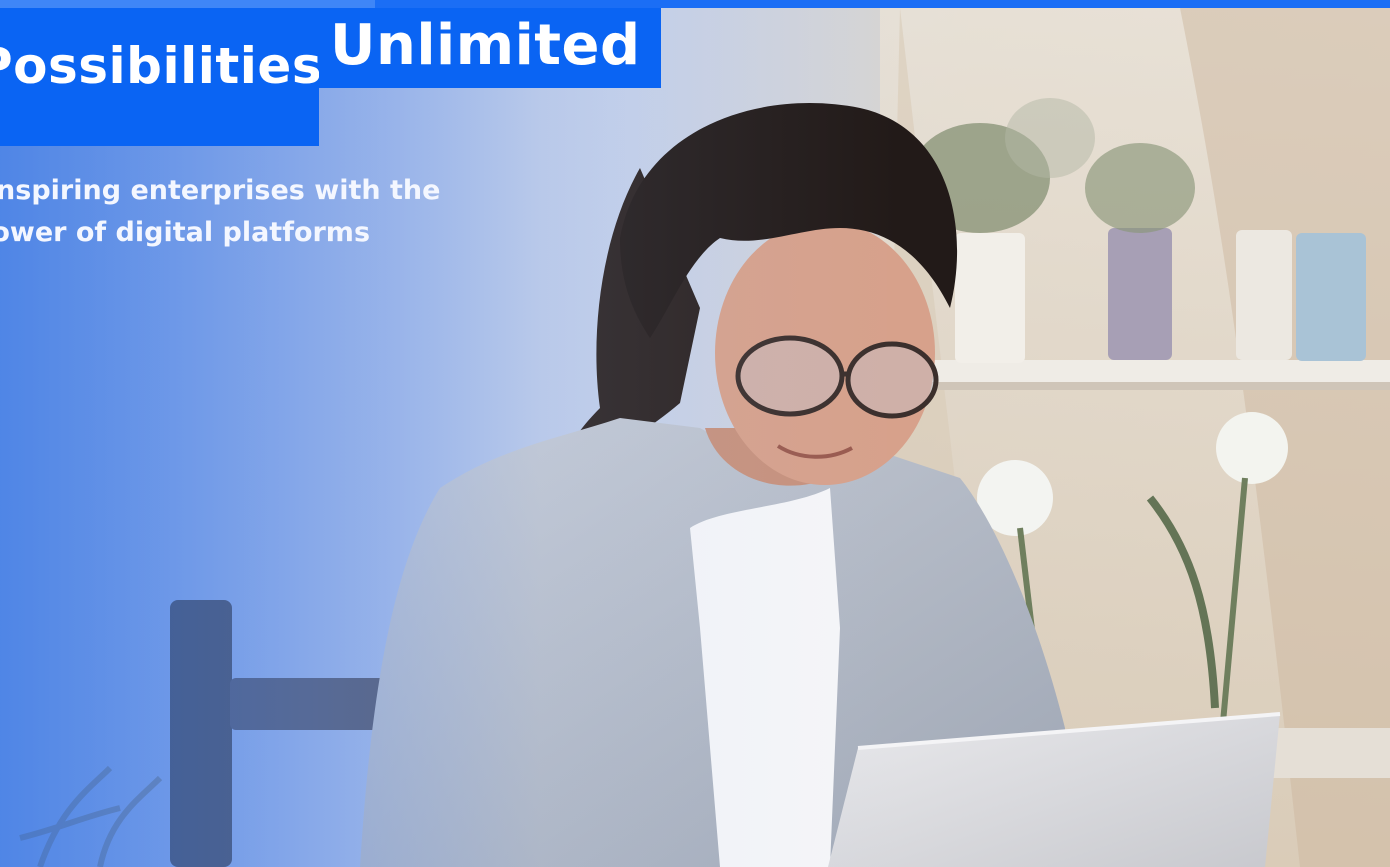 The image size is (1390, 867). I want to click on hero-subtitle-line-2: power of digital platforms, so click(185, 232).